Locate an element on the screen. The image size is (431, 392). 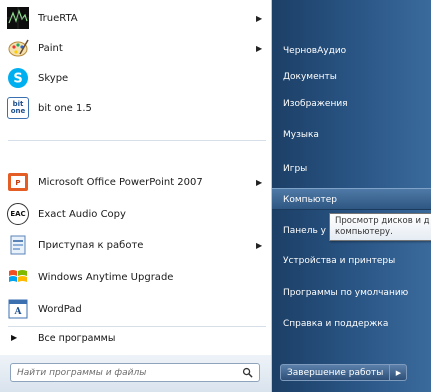
program-label: Windows Anytime Upgrade is located at coordinates (106, 277).